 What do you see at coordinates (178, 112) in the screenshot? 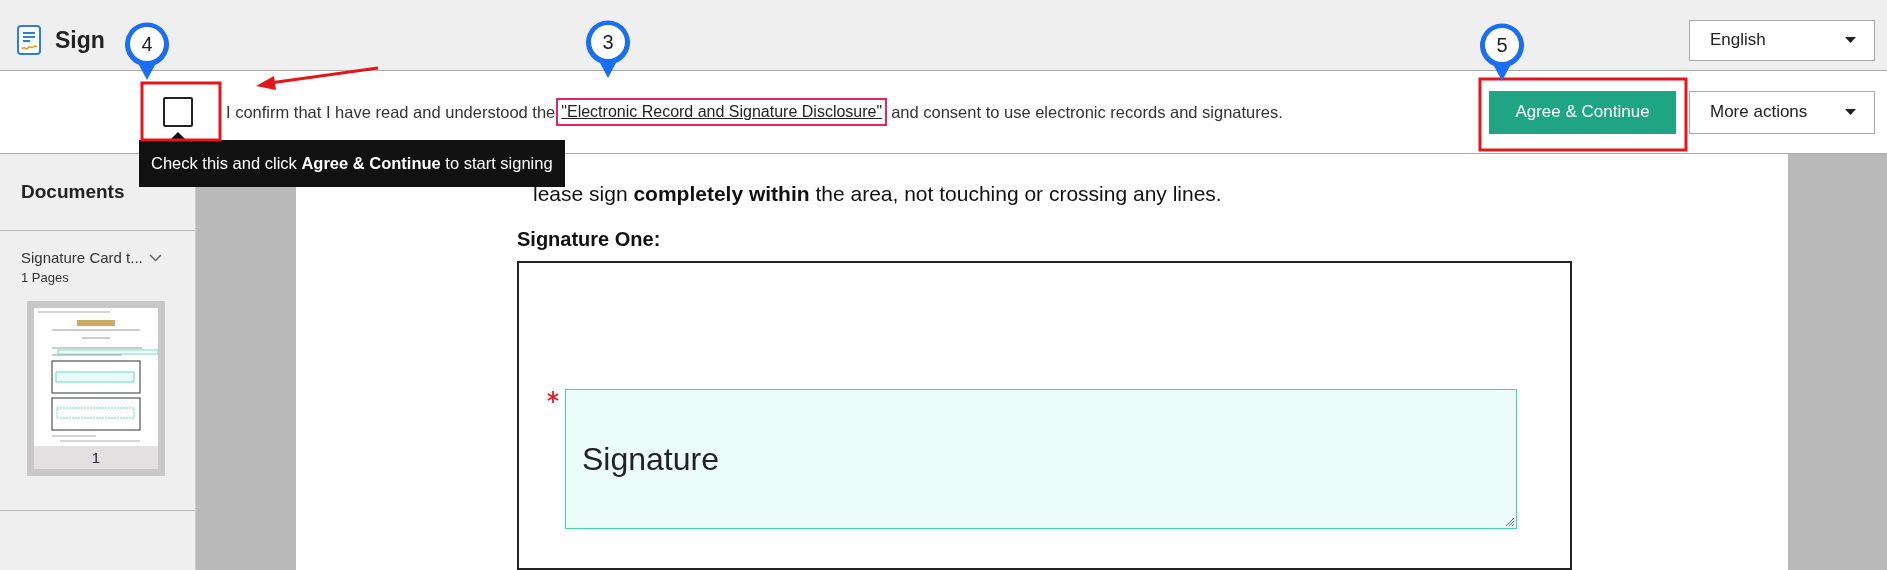
I see `consent-checkbox` at bounding box center [178, 112].